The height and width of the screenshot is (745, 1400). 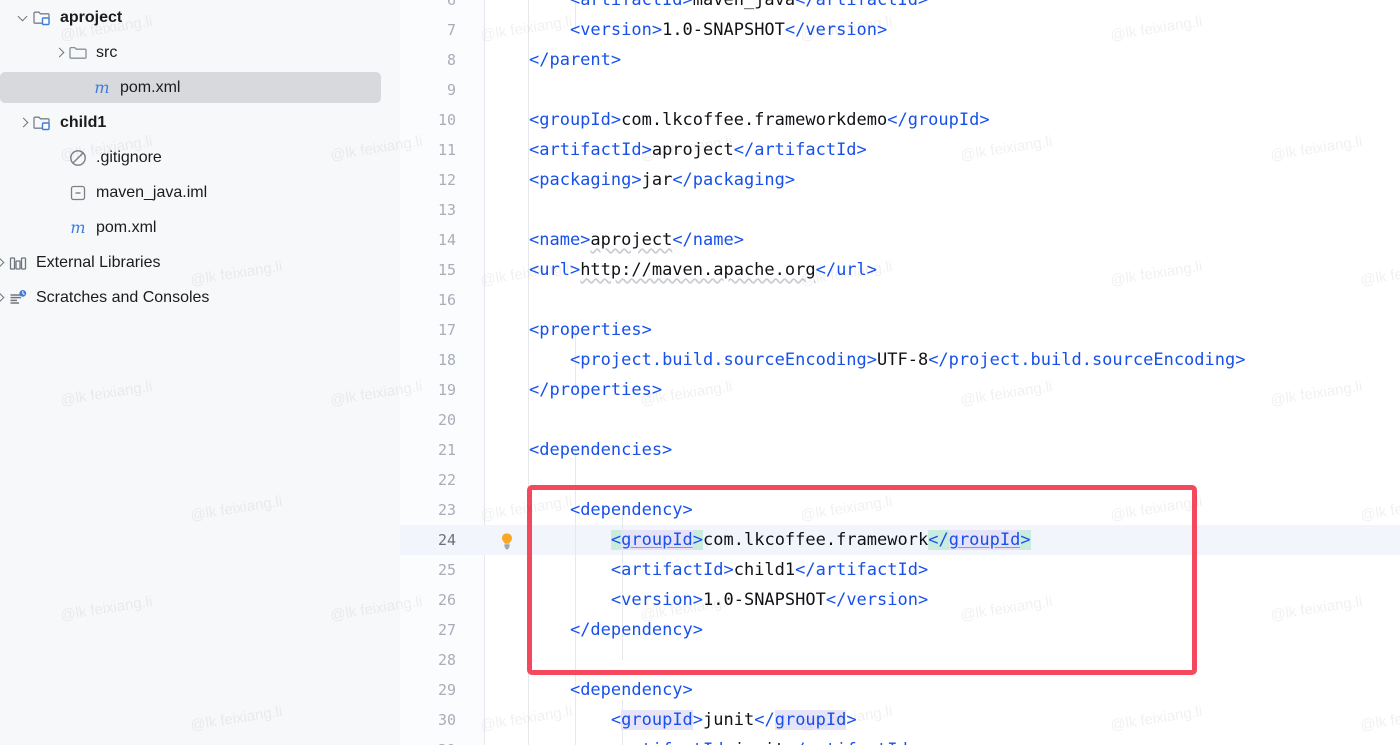 I want to click on code-text: </parent>, so click(x=575, y=60).